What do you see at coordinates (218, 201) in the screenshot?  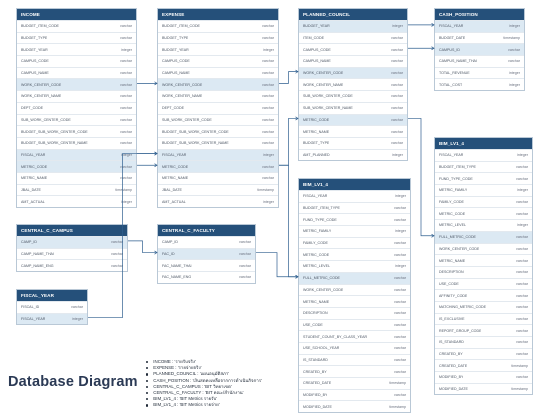 I see `table-row: AMT_ACTUAL integer` at bounding box center [218, 201].